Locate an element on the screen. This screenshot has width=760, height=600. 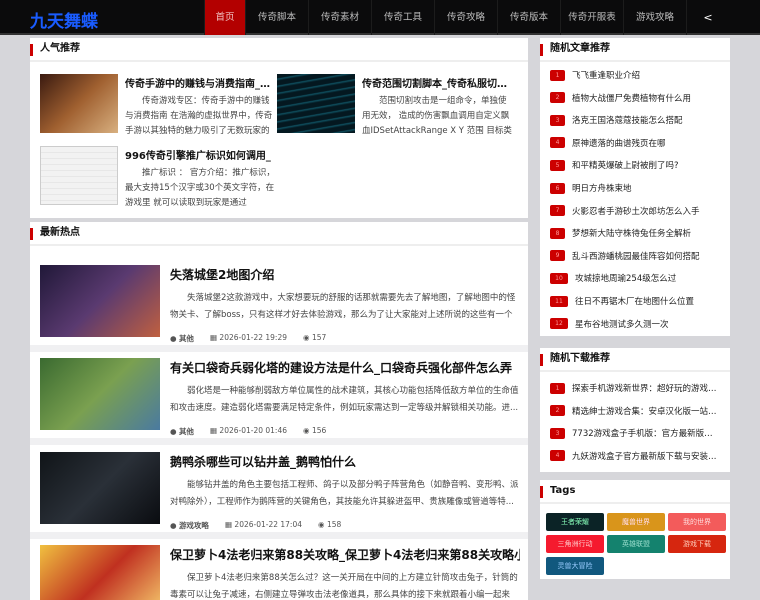
article-title: 鹅鸭杀哪些可以钻井盖_鹅鸭怕什么 is located at coordinates (345, 461).